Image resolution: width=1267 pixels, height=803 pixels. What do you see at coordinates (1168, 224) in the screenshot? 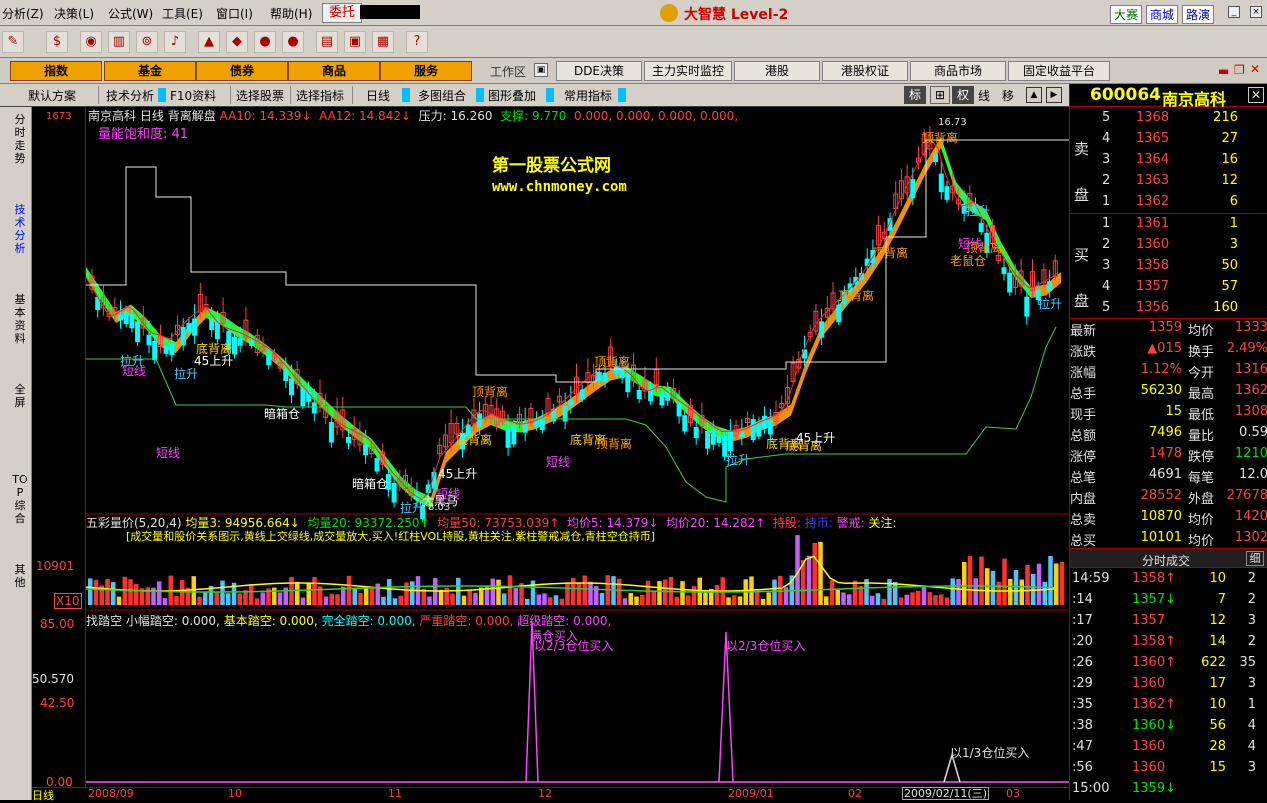
I see `bid-row: 1 1361 1` at bounding box center [1168, 224].